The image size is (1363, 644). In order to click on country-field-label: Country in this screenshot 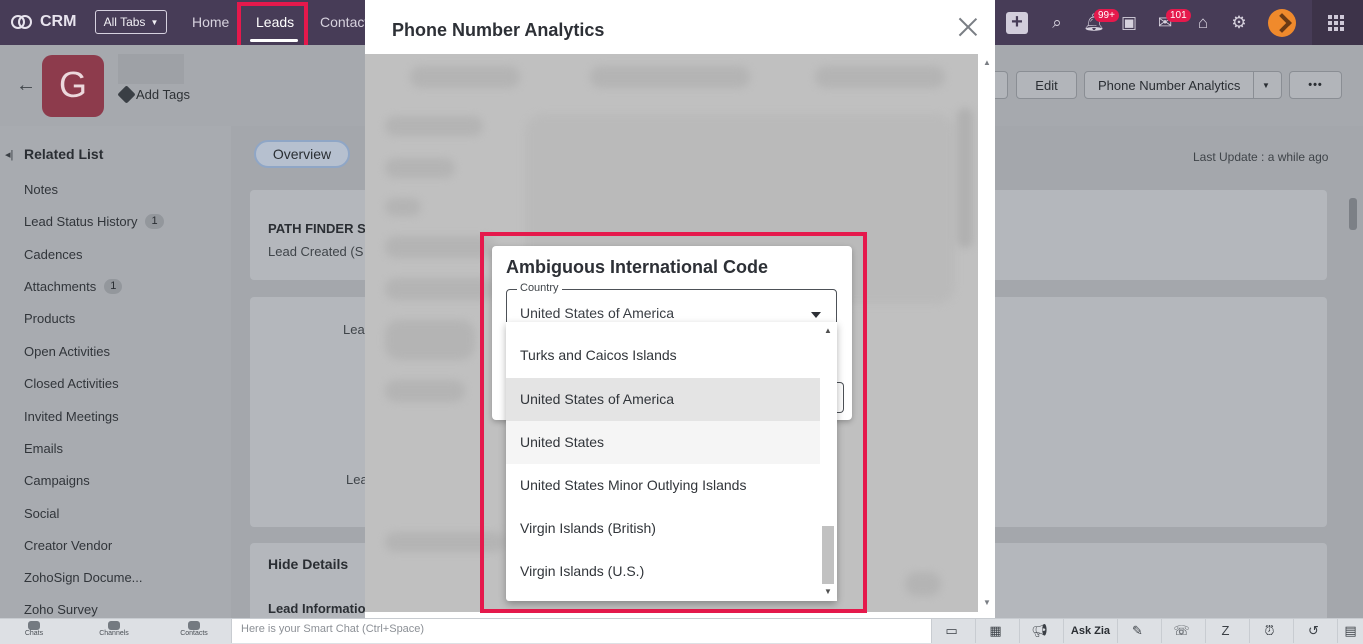, I will do `click(539, 288)`.